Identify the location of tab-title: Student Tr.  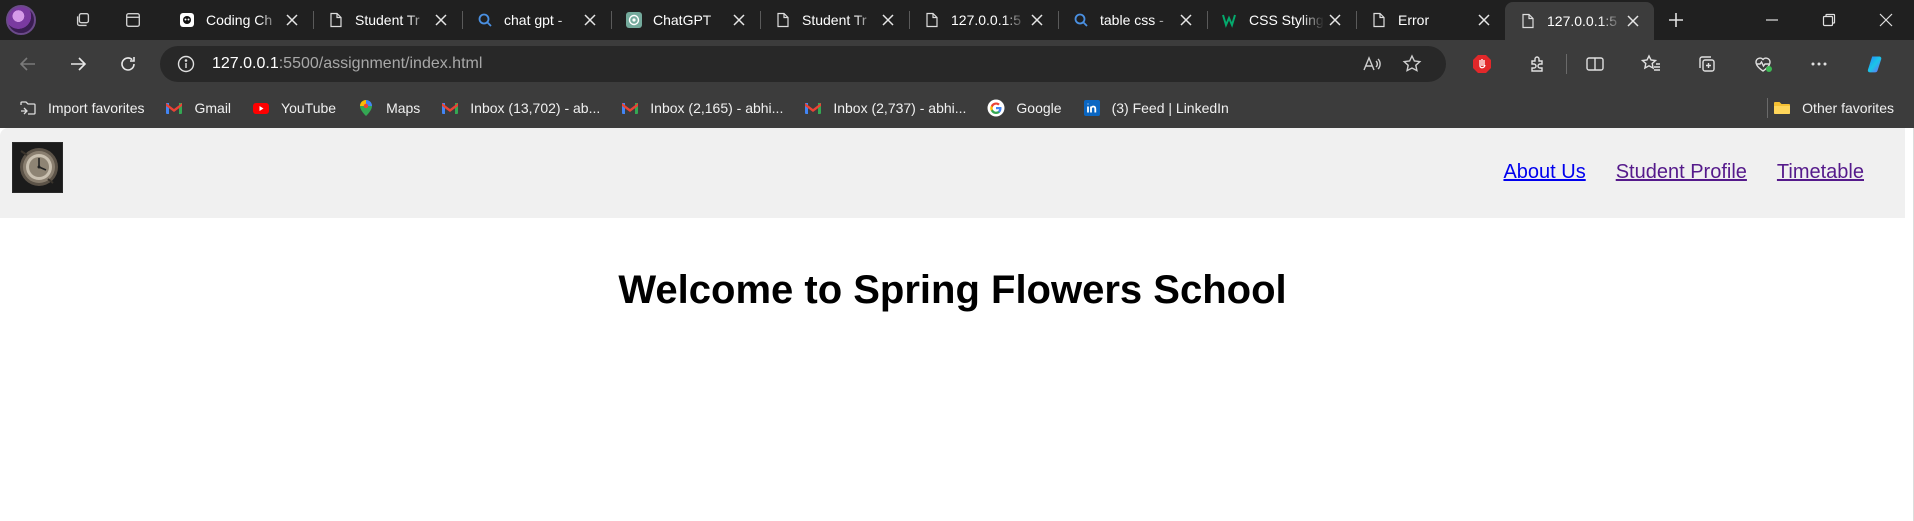
(387, 20).